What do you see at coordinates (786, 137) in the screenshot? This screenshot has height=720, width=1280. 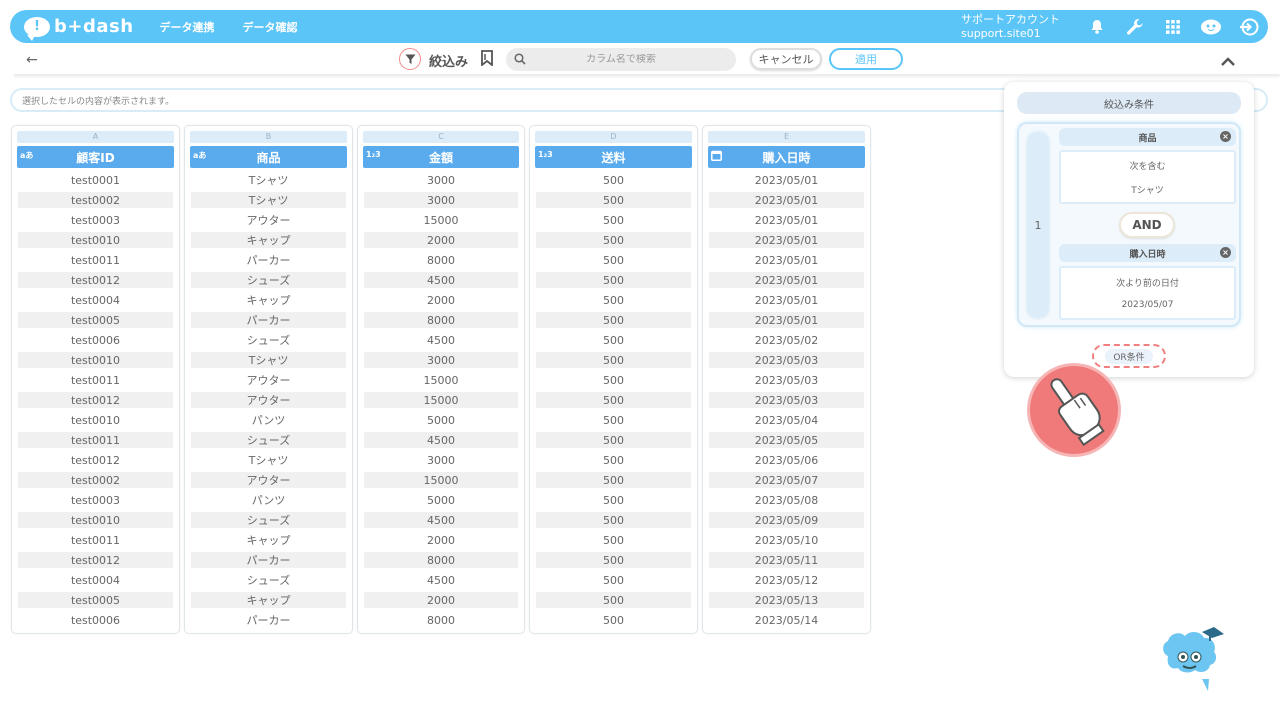 I see `column-letter: E` at bounding box center [786, 137].